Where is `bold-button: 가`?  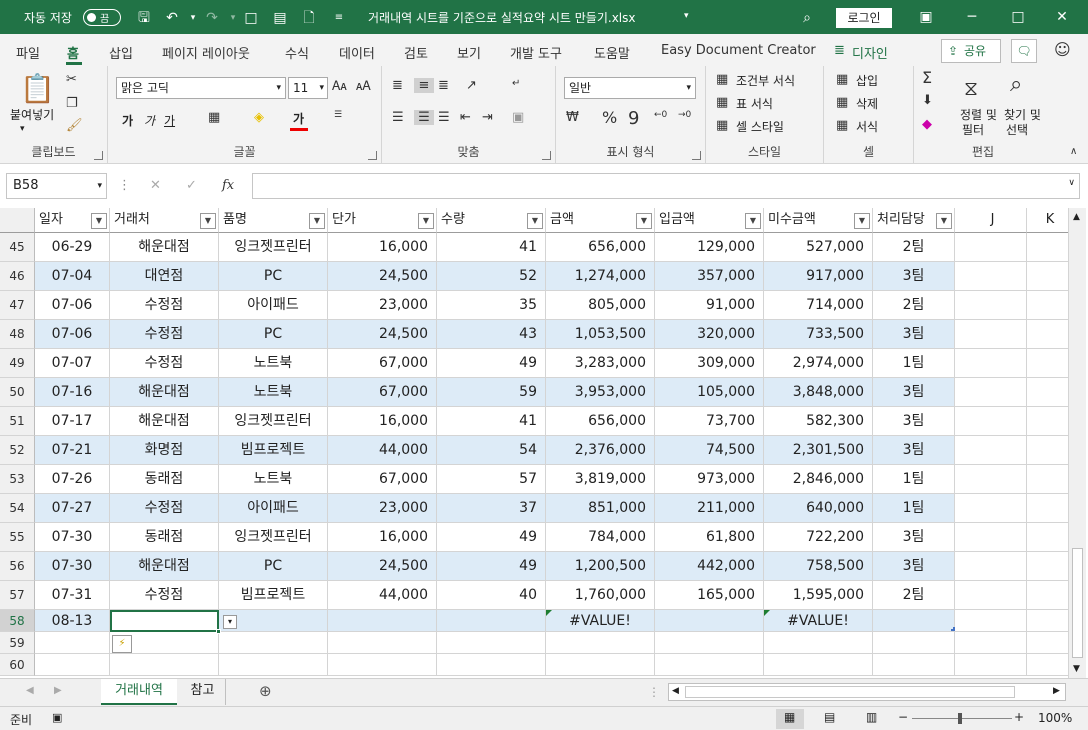 bold-button: 가 is located at coordinates (127, 120).